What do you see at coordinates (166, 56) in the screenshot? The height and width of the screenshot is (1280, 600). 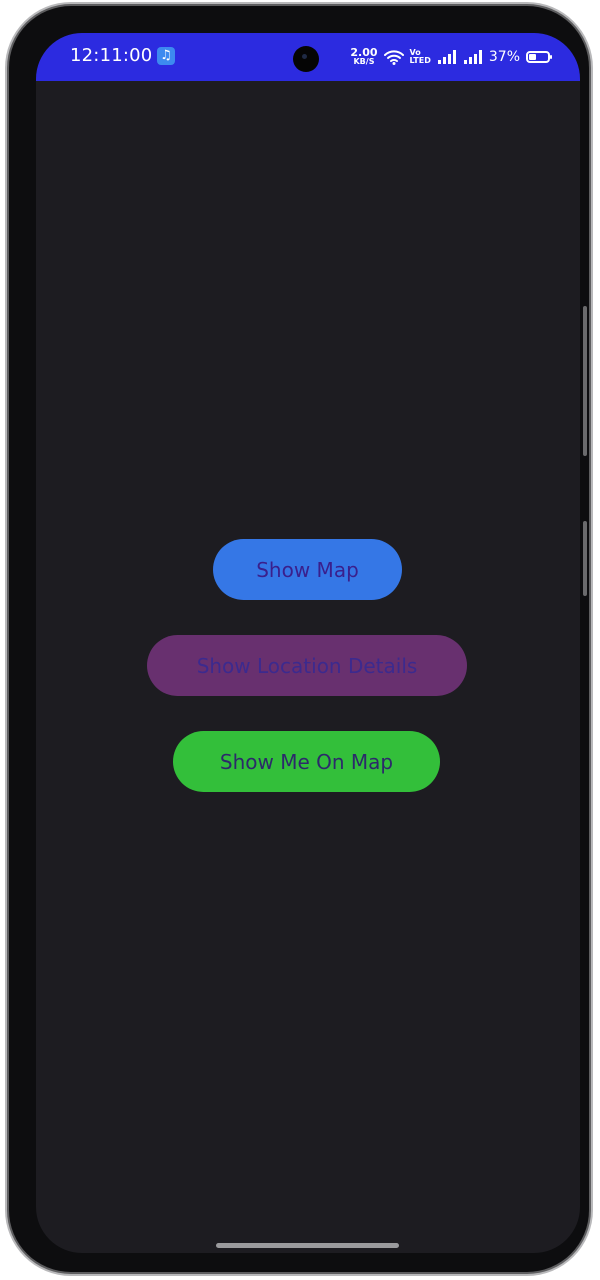 I see `music-note-icon: ♫` at bounding box center [166, 56].